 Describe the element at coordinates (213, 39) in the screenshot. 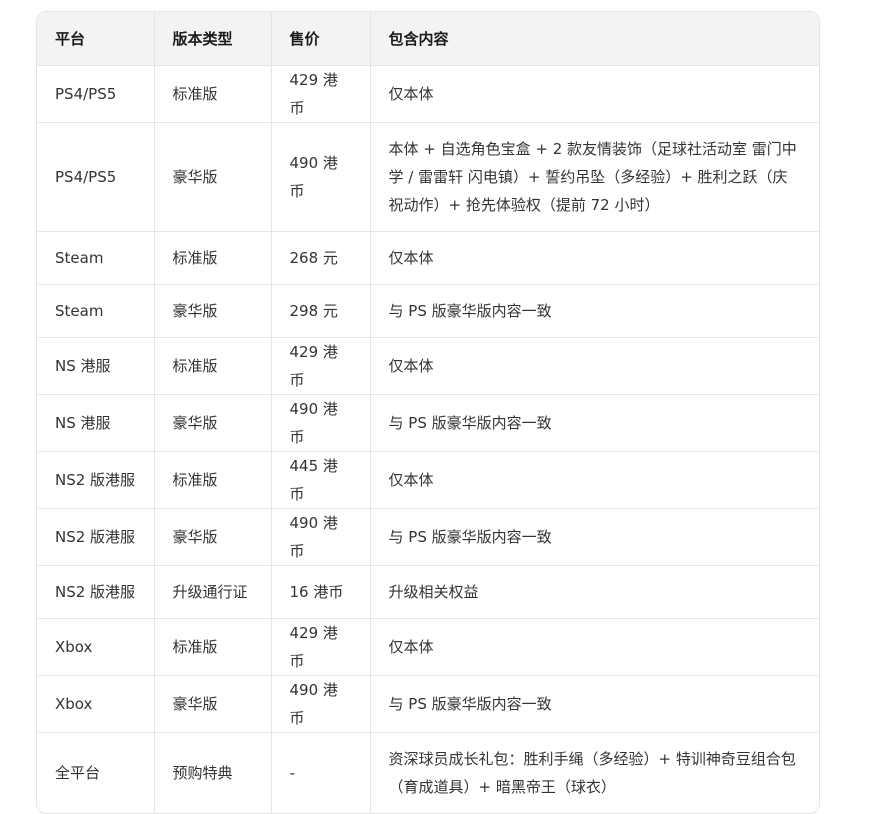

I see `header-edition-type: 版本类型` at that location.